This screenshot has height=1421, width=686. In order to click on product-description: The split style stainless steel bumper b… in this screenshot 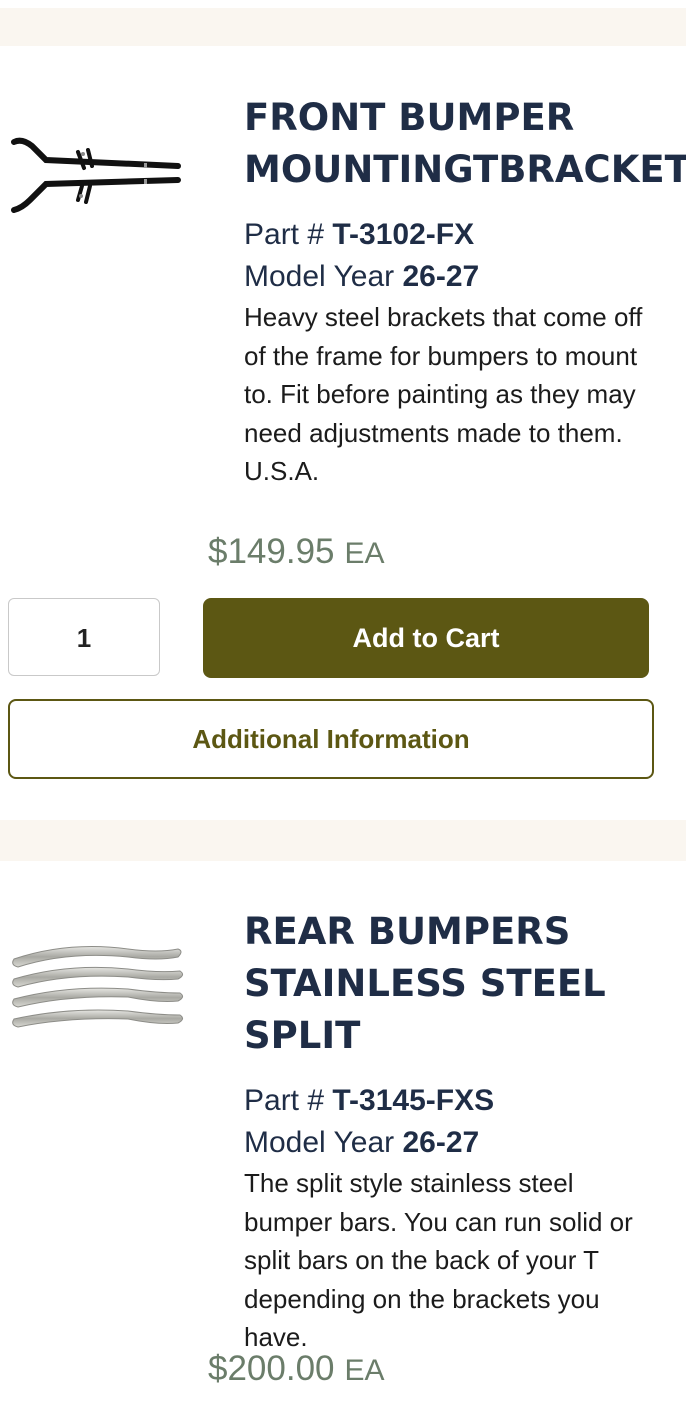, I will do `click(438, 1260)`.